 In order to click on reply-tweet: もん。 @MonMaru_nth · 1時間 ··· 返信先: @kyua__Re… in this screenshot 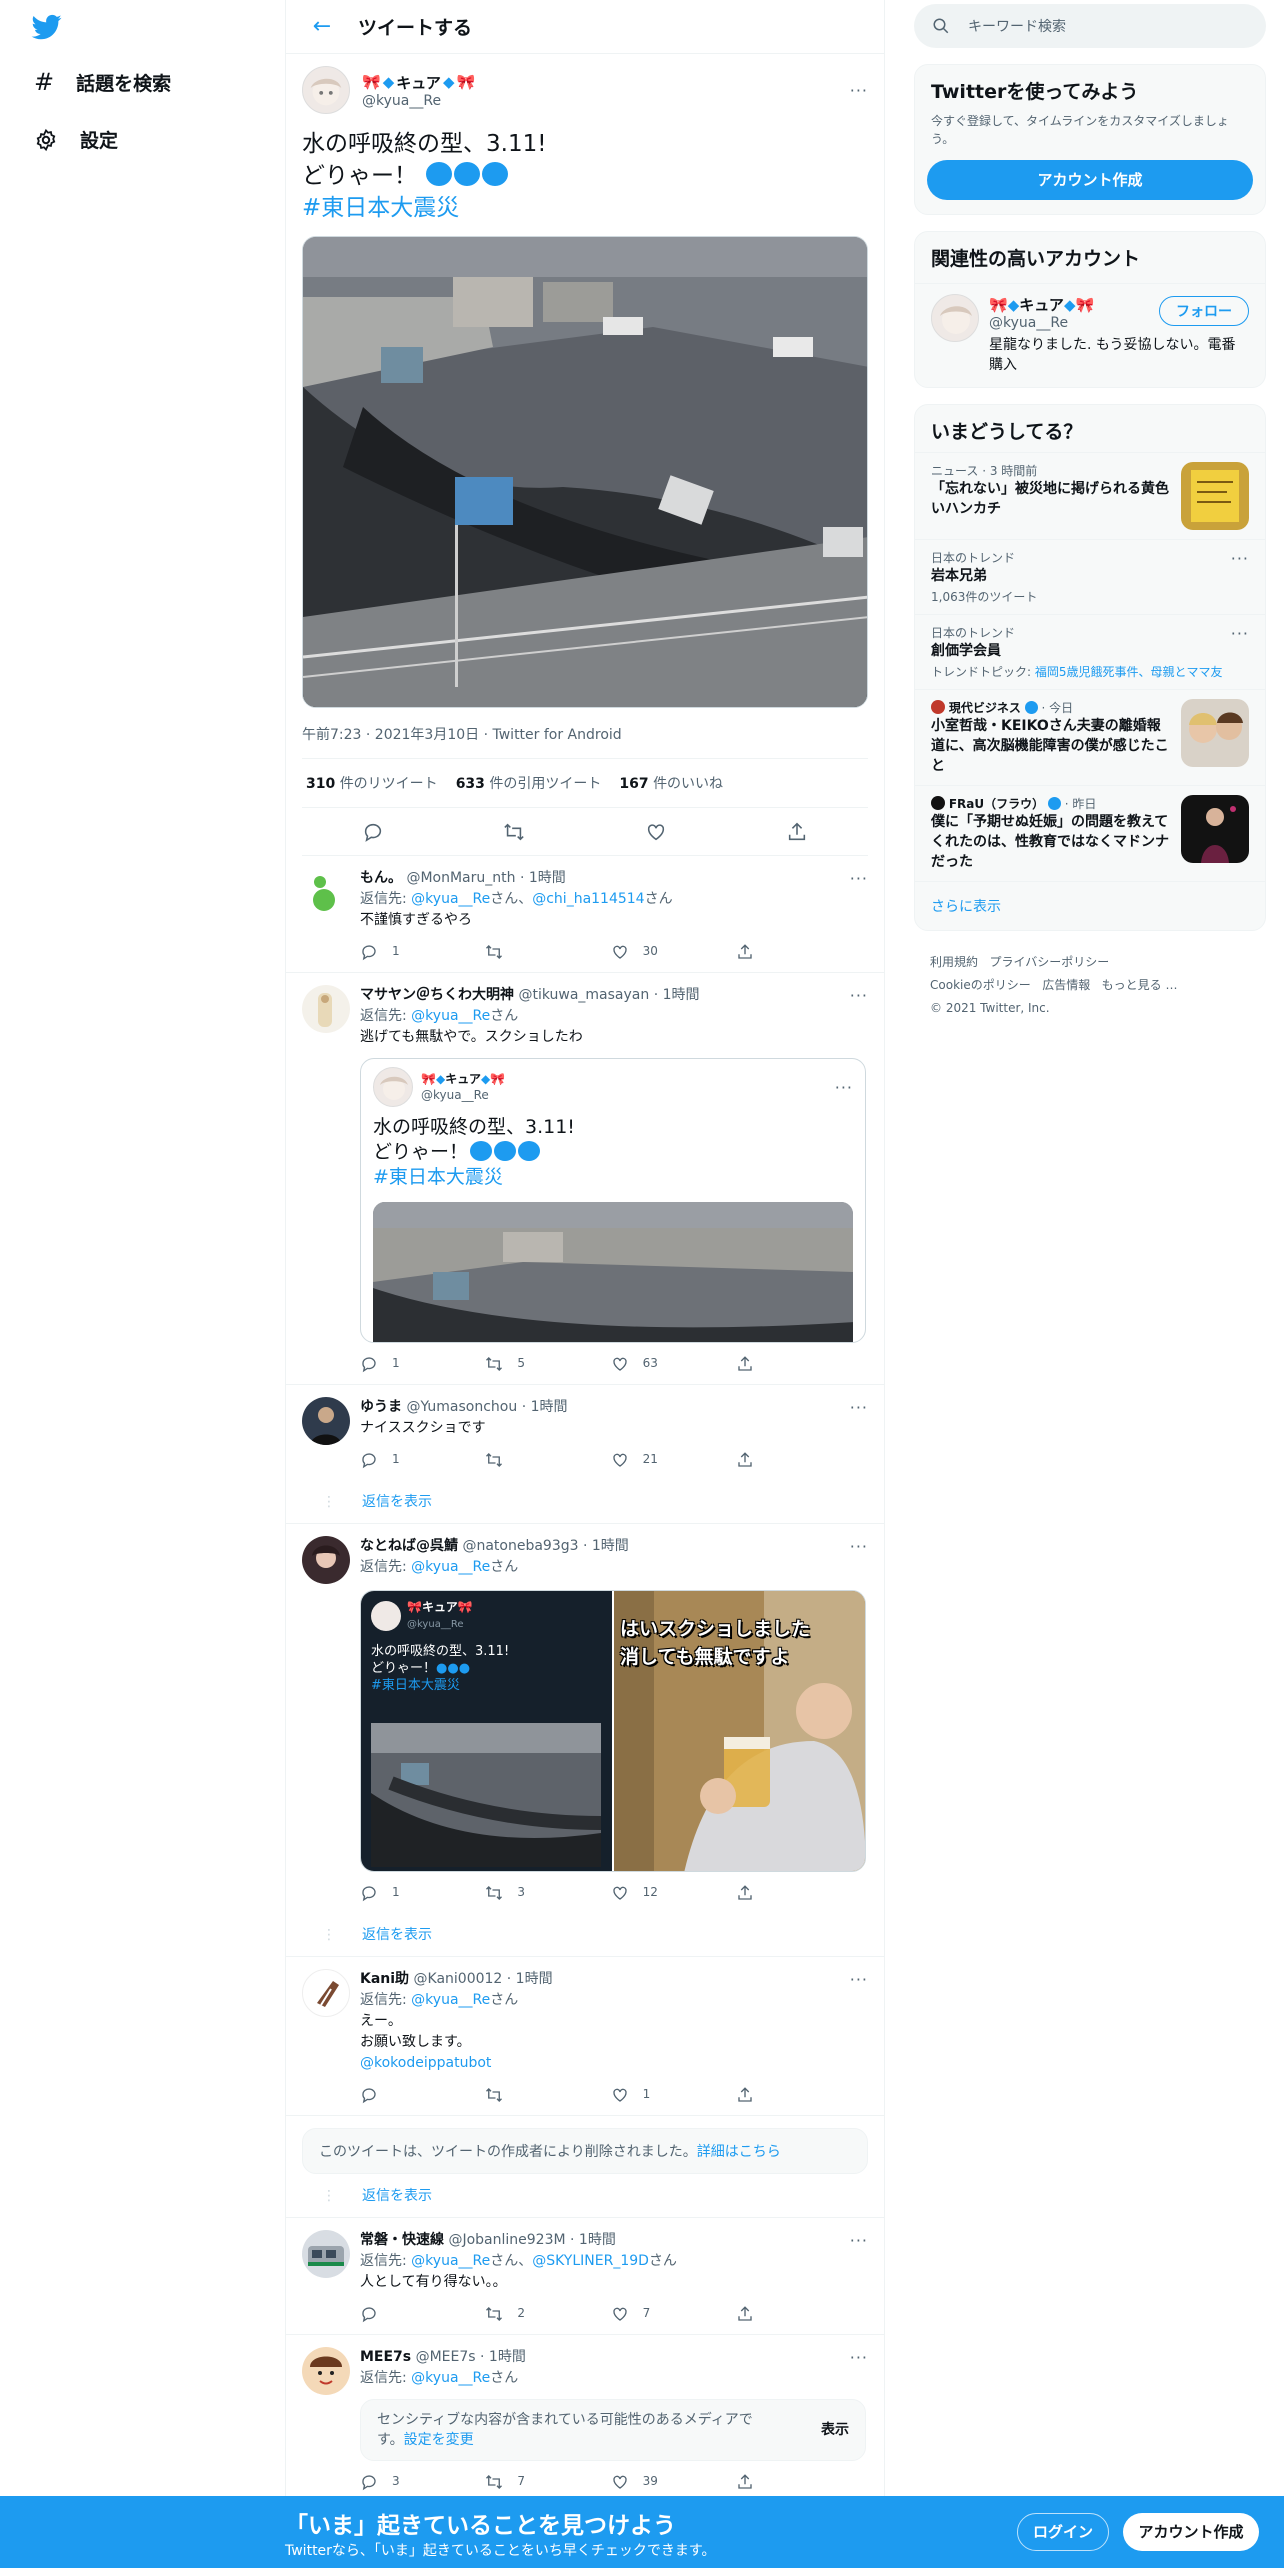, I will do `click(585, 914)`.